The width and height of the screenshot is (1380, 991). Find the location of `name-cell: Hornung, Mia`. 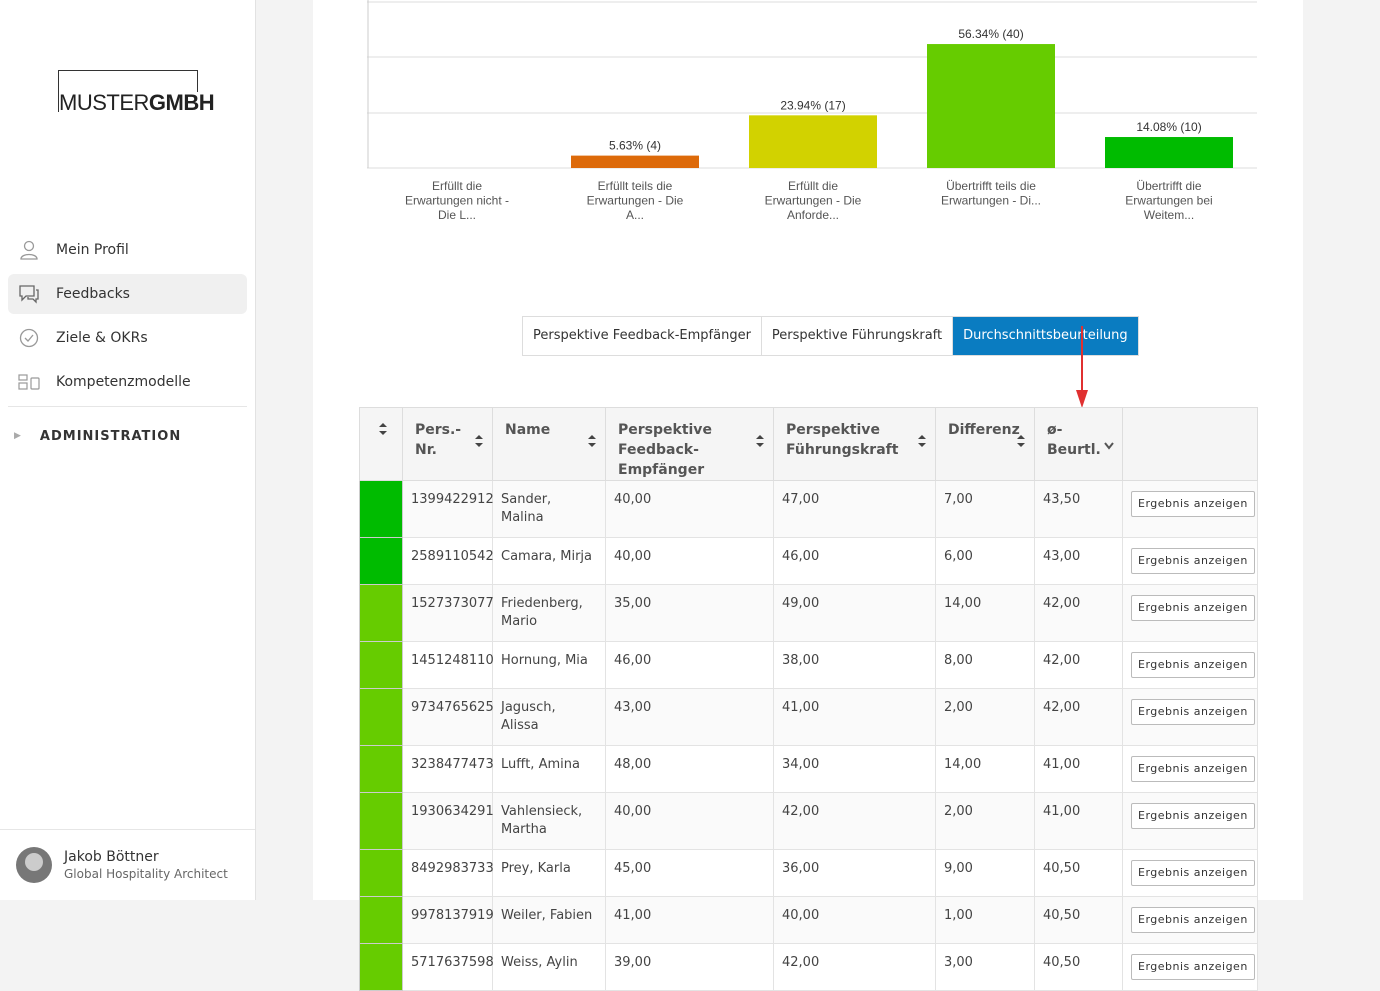

name-cell: Hornung, Mia is located at coordinates (549, 665).